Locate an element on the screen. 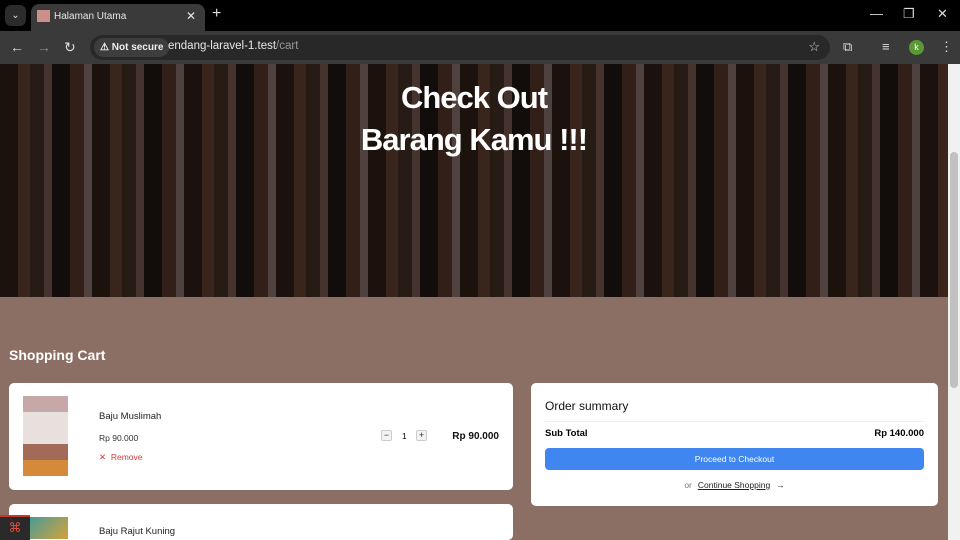  hero-title-line2: Barang Kamu !!! is located at coordinates (474, 139).